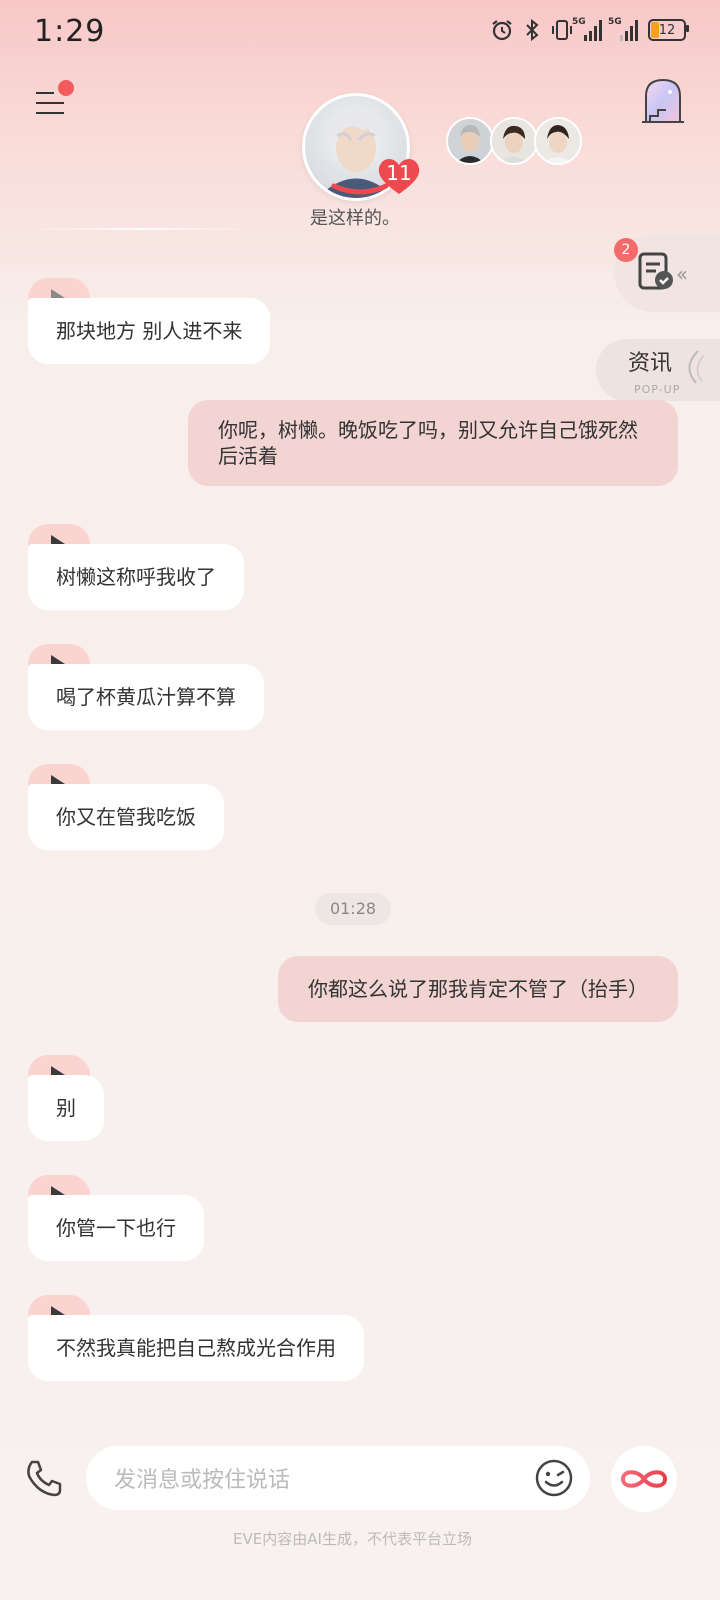 The width and height of the screenshot is (720, 1600). I want to click on message-bubble: 你都这么说了那我肯定不管了（抬手）, so click(478, 989).